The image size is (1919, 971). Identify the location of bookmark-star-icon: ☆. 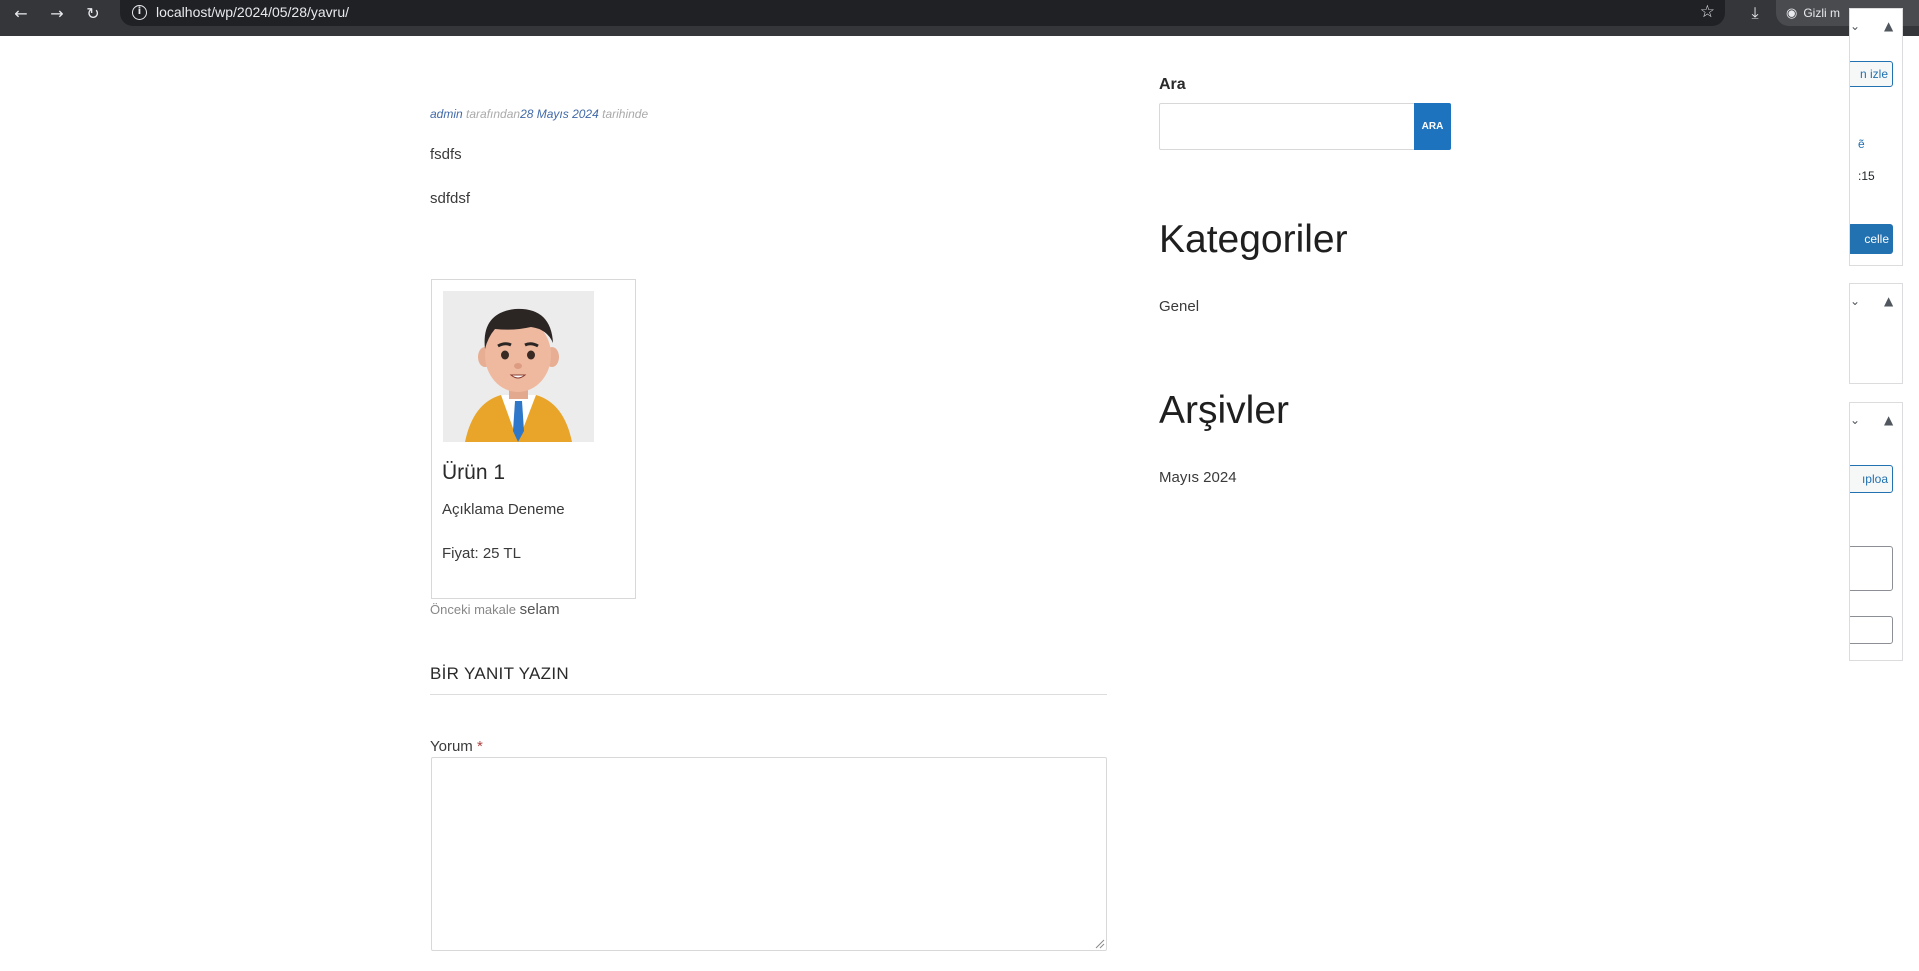
(1707, 12).